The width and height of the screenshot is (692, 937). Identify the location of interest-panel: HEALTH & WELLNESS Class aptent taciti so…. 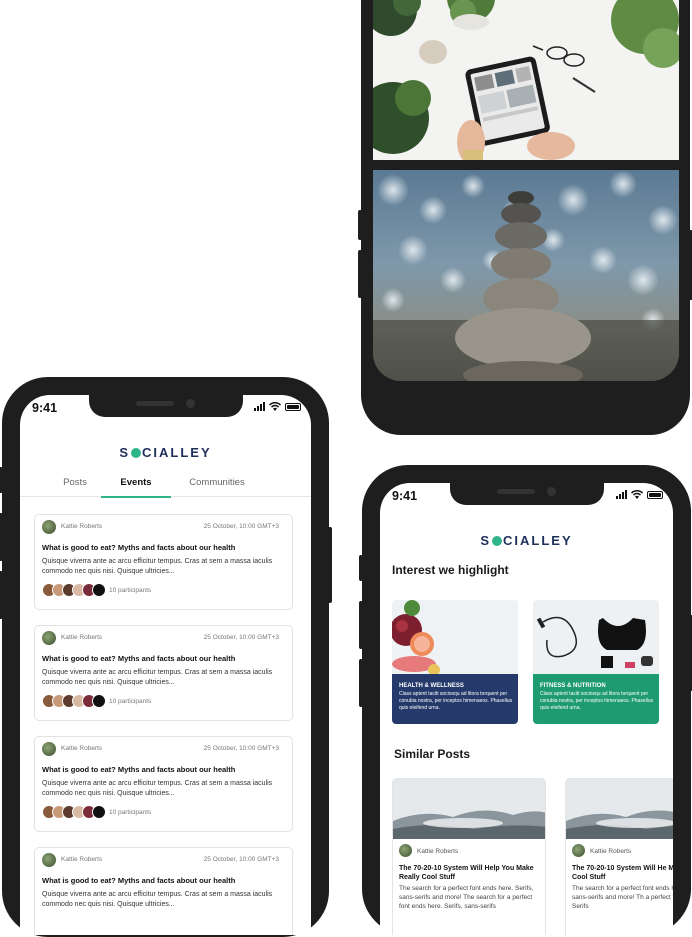
(455, 699).